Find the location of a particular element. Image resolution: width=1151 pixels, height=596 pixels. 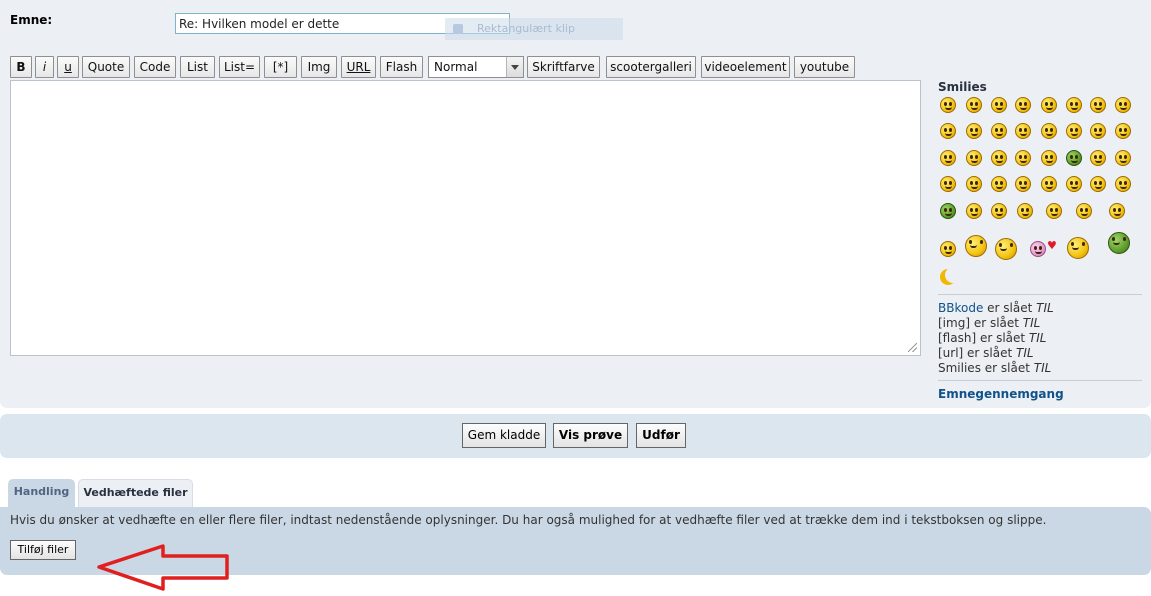

quote-button: Quote is located at coordinates (106, 67).